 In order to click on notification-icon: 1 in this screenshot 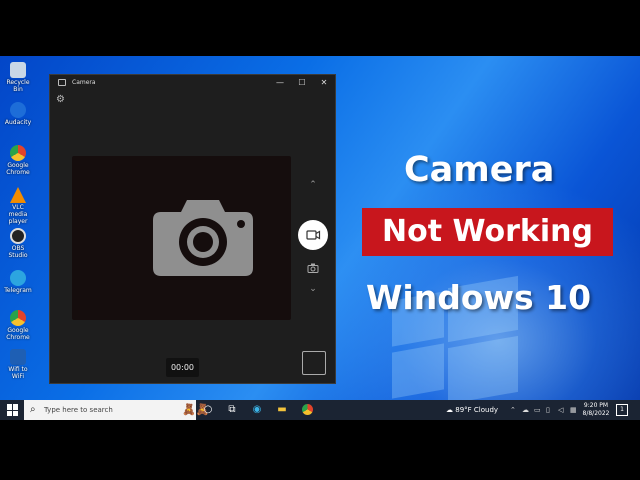, I will do `click(622, 410)`.